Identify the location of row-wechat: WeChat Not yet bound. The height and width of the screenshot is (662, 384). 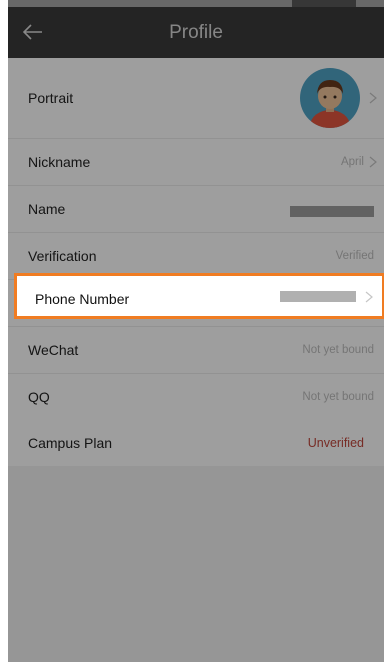
(196, 350).